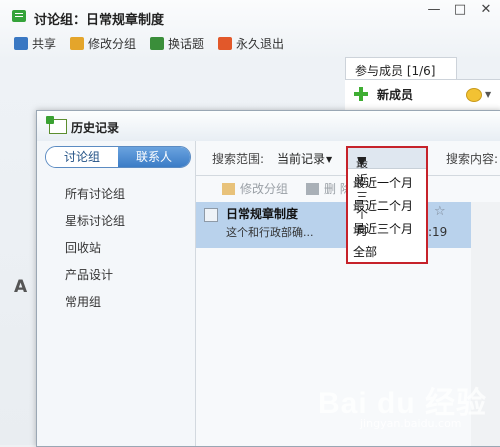  What do you see at coordinates (403, 403) in the screenshot?
I see `watermark-logo: Bai du 经验` at bounding box center [403, 403].